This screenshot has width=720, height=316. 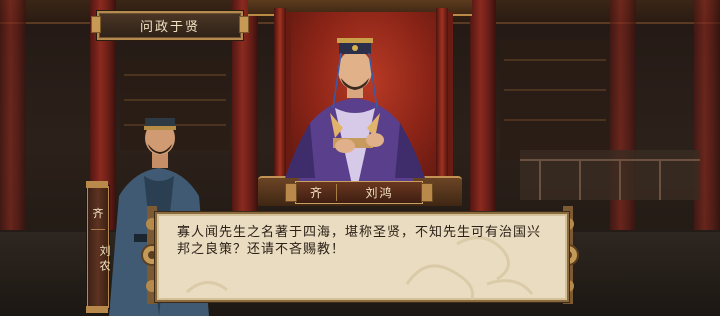 I want to click on name-plate-cap-right, so click(x=427, y=192).